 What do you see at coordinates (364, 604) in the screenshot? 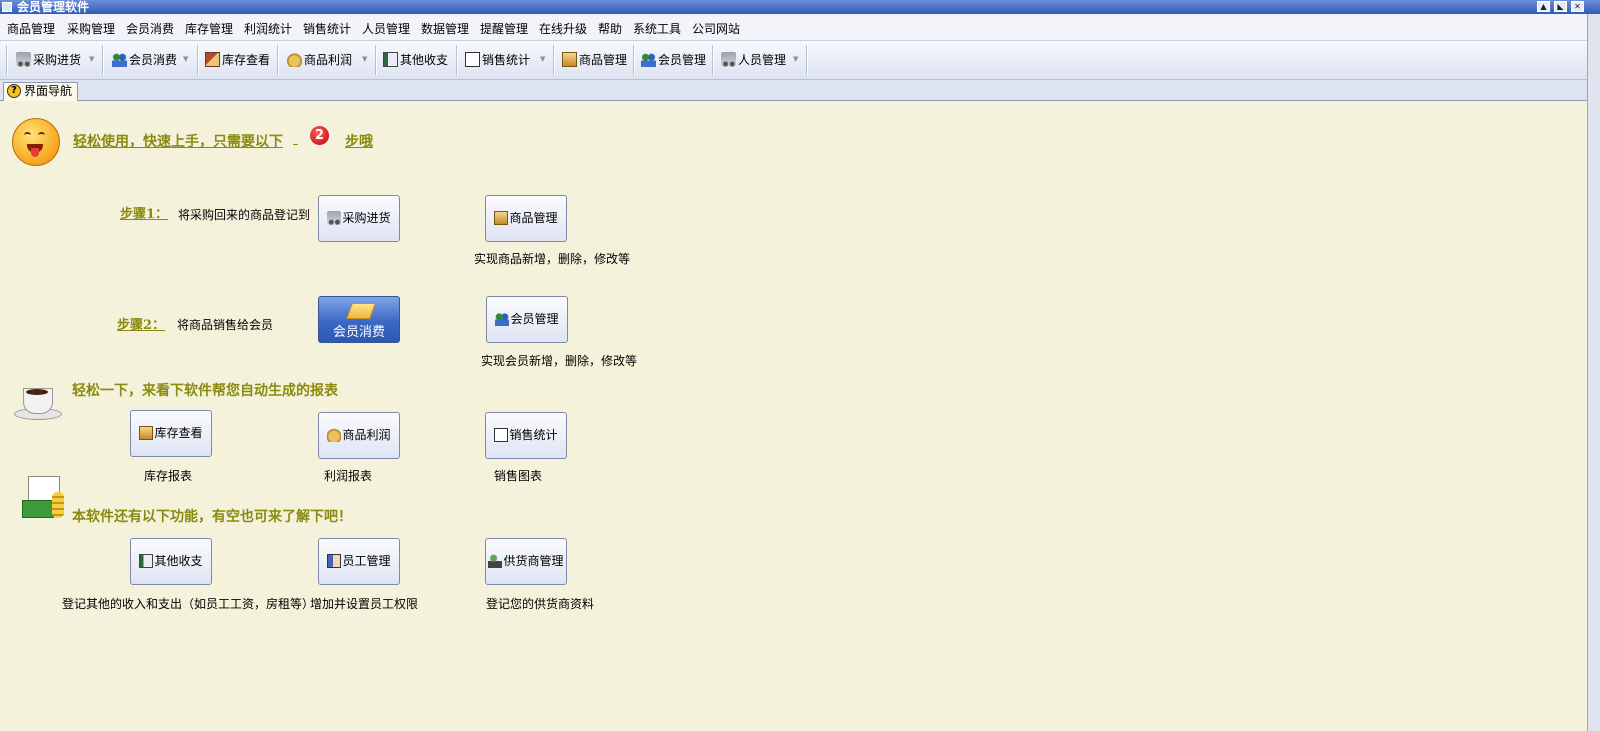
I see `staff-management-caption: 增加并设置员工权限` at bounding box center [364, 604].